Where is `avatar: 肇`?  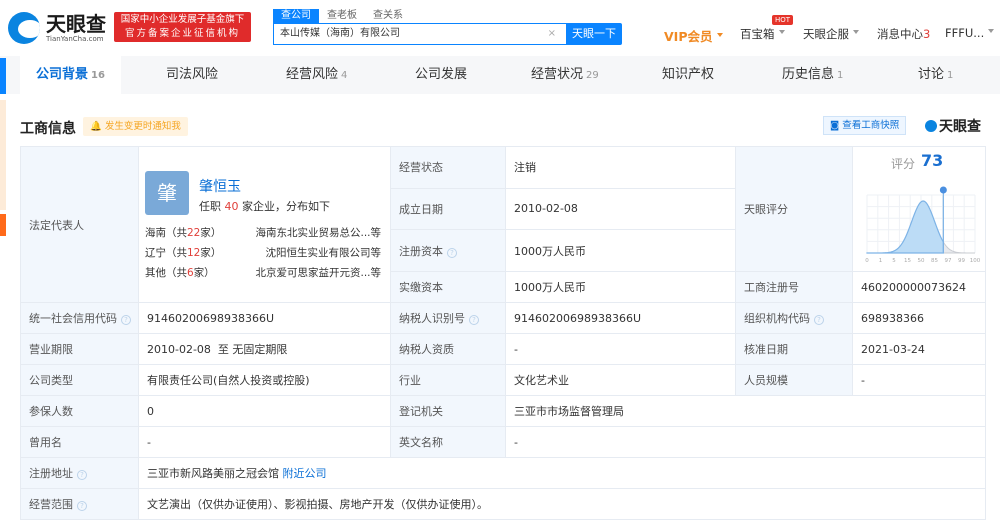
avatar: 肇 is located at coordinates (167, 192).